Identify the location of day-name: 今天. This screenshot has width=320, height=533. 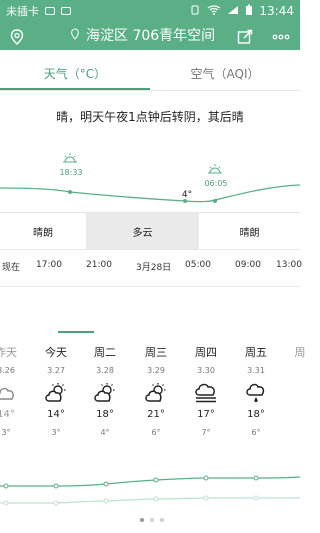
(56, 352).